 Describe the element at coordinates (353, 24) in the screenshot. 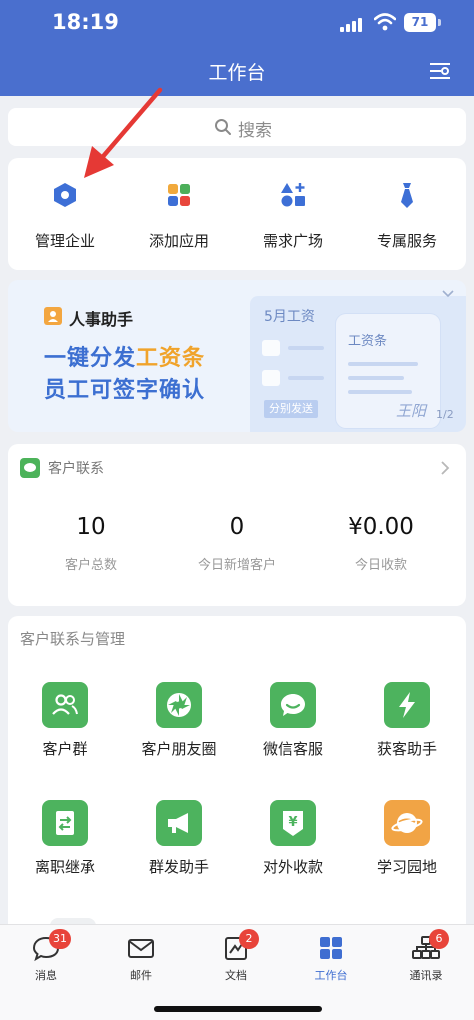

I see `cellular-signal-icon` at that location.